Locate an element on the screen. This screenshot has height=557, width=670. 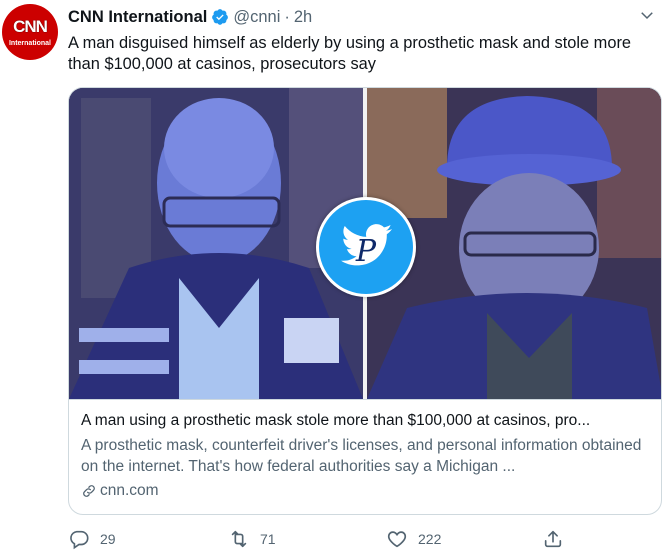
card-domain: cnn.com is located at coordinates (366, 491).